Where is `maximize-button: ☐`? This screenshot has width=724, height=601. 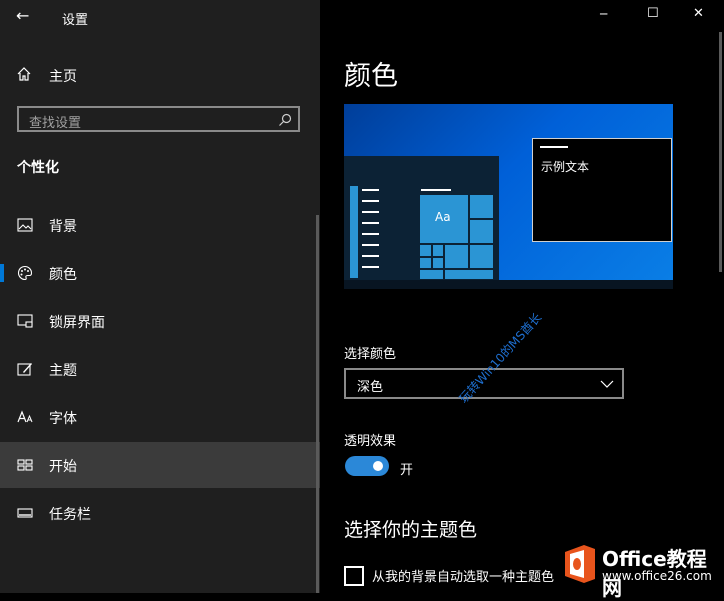
maximize-button: ☐ is located at coordinates (654, 17).